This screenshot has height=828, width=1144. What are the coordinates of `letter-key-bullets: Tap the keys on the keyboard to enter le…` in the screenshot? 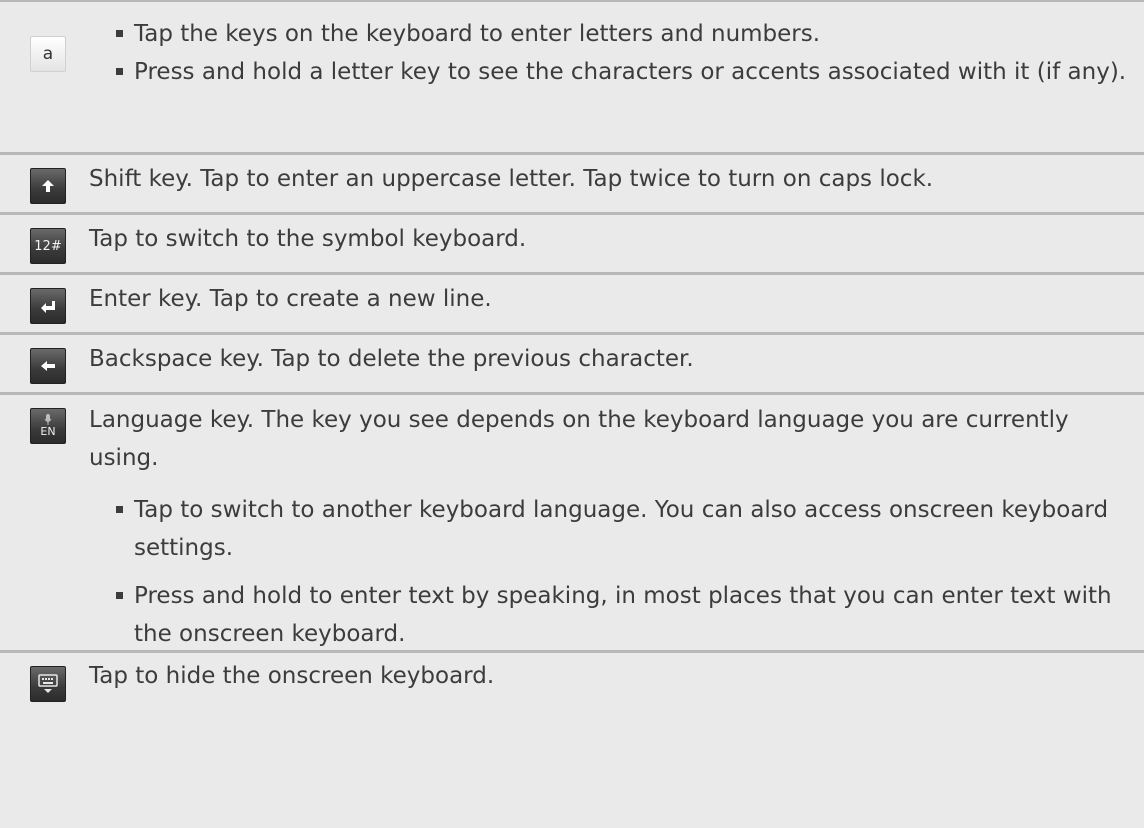 It's located at (625, 53).